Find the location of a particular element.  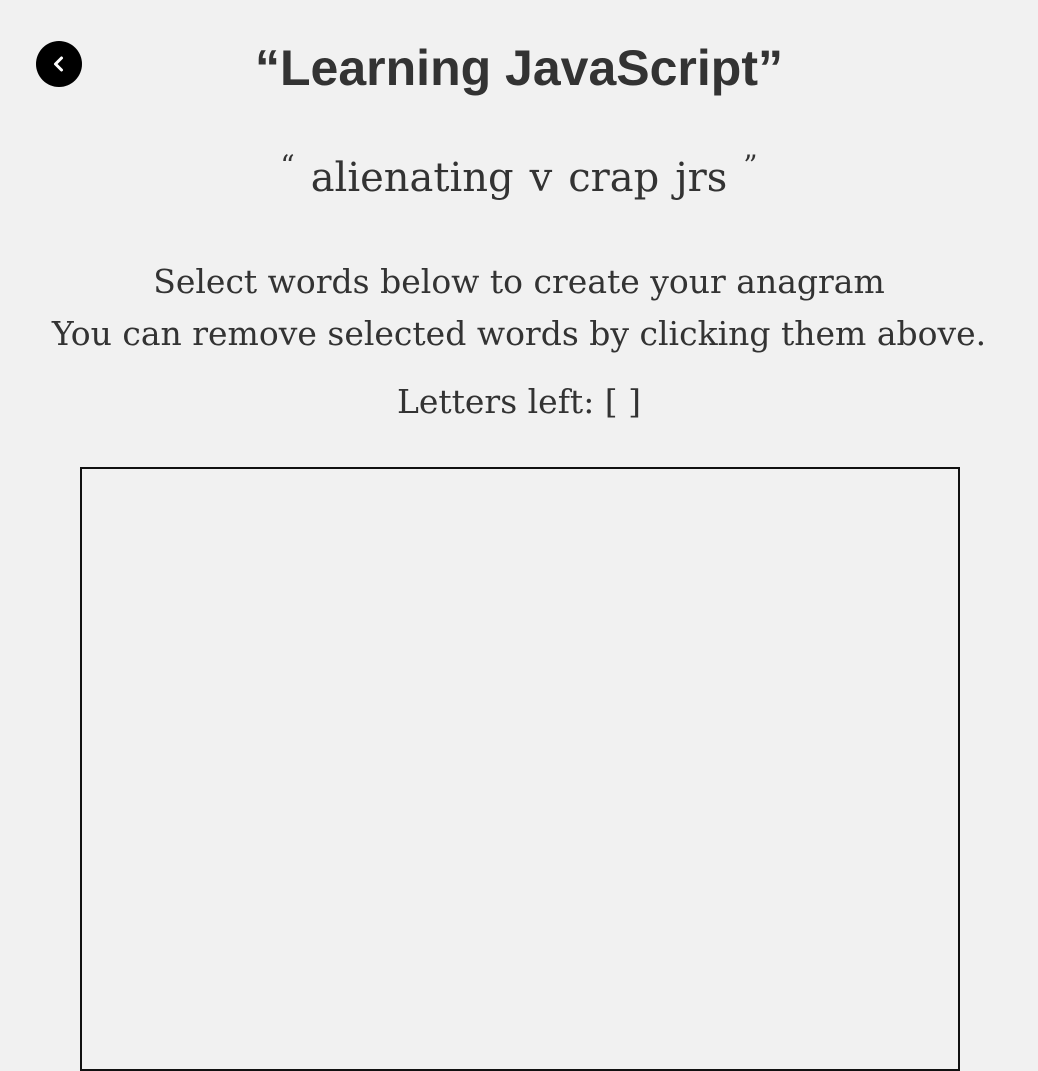

page-title: “Learning JavaScript” is located at coordinates (519, 68).